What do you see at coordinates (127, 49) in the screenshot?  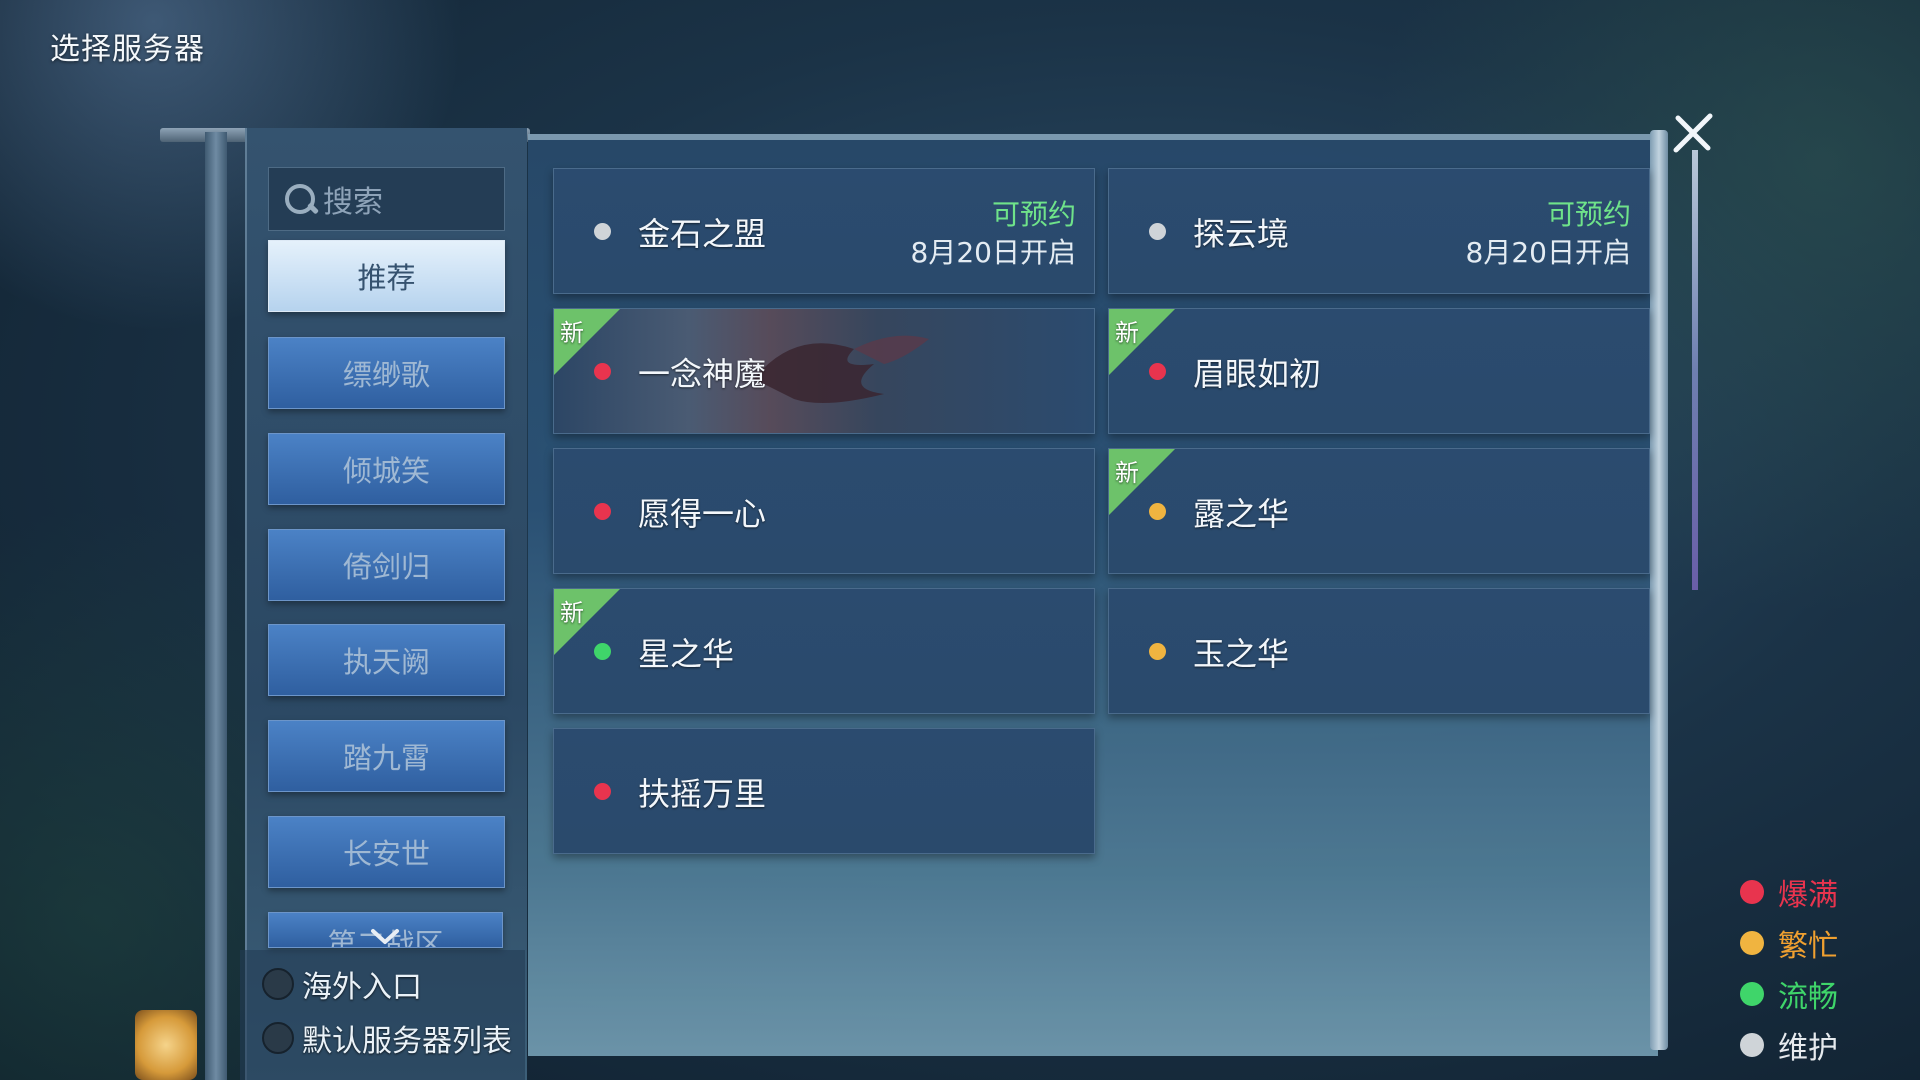 I see `page-title: 选择服务器` at bounding box center [127, 49].